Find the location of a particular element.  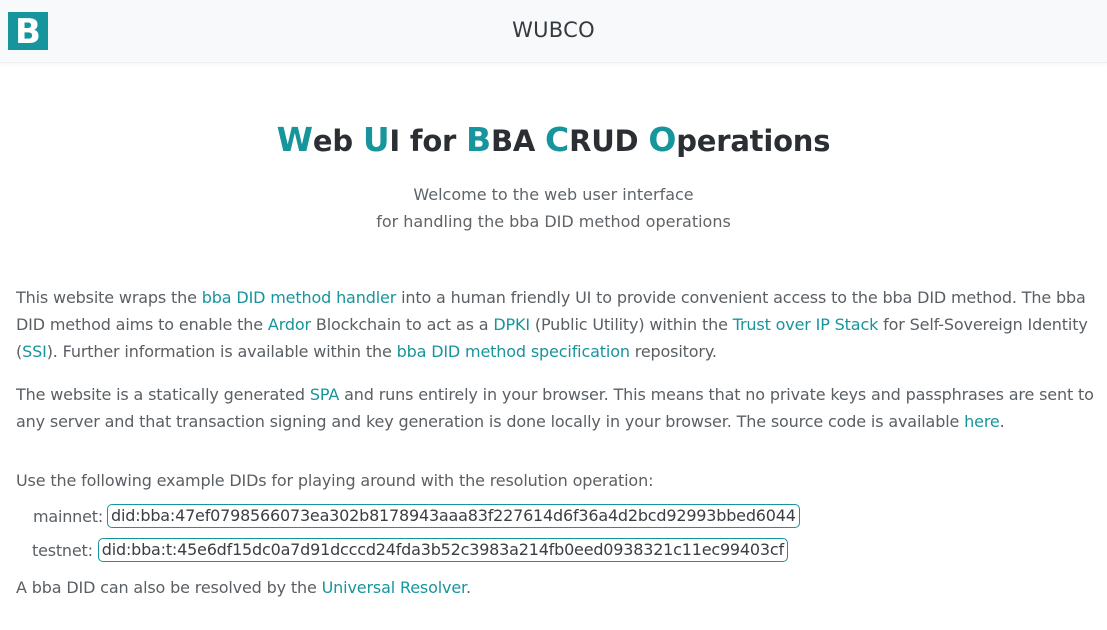

text: Blockchain to act as a is located at coordinates (402, 324).